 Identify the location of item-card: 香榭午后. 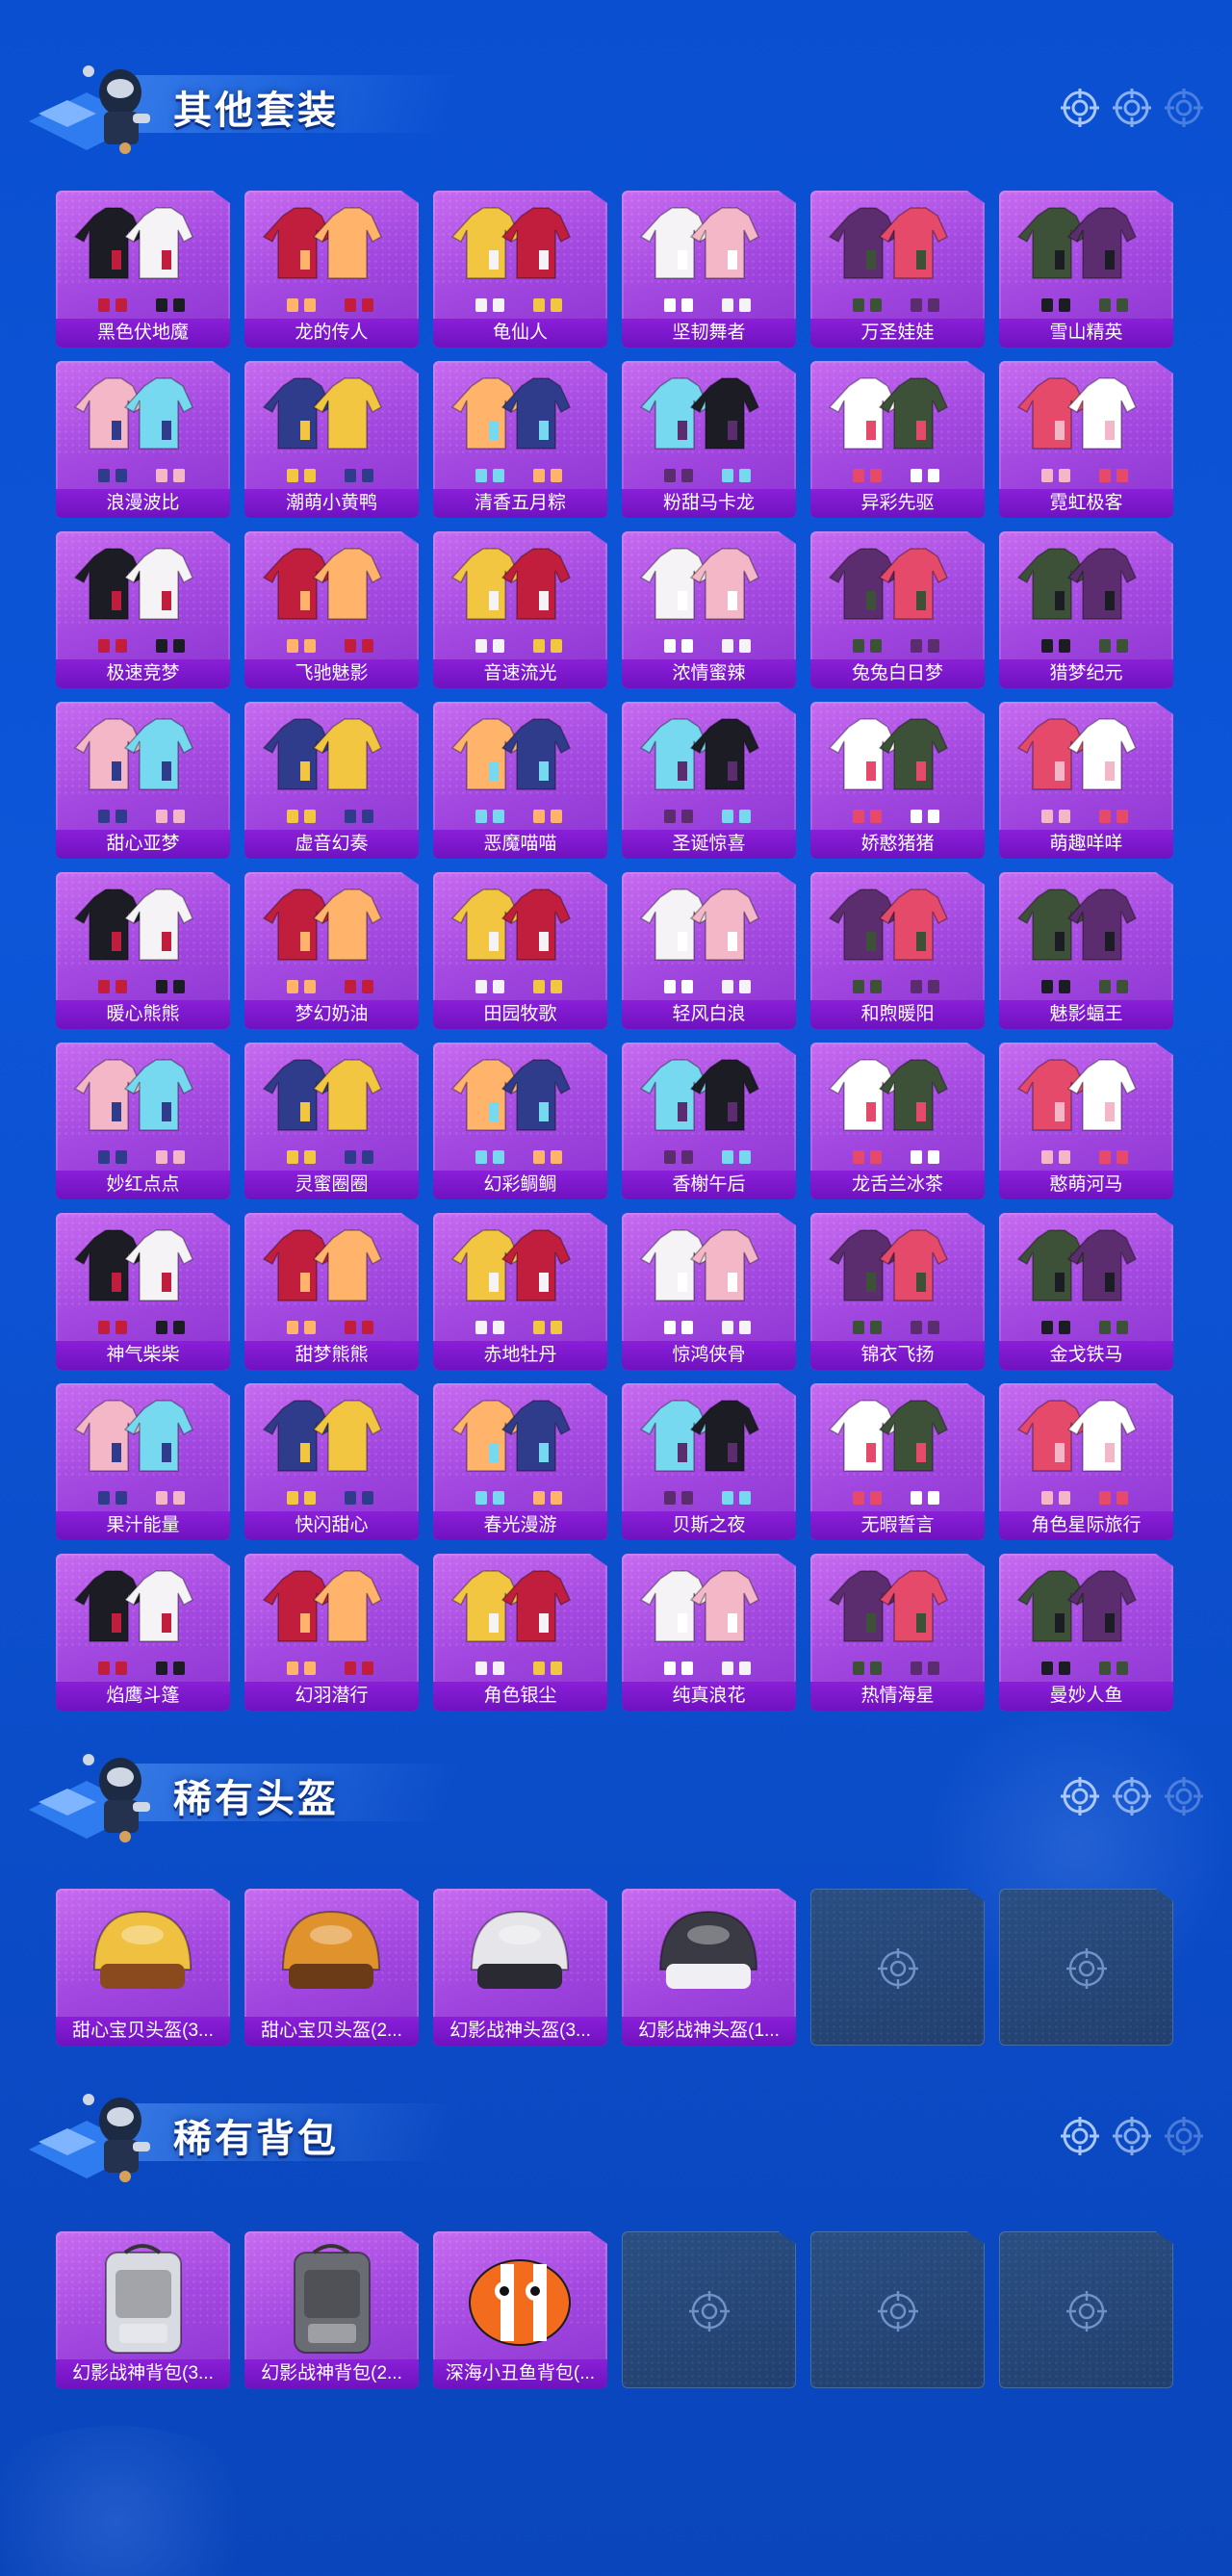
(709, 1121).